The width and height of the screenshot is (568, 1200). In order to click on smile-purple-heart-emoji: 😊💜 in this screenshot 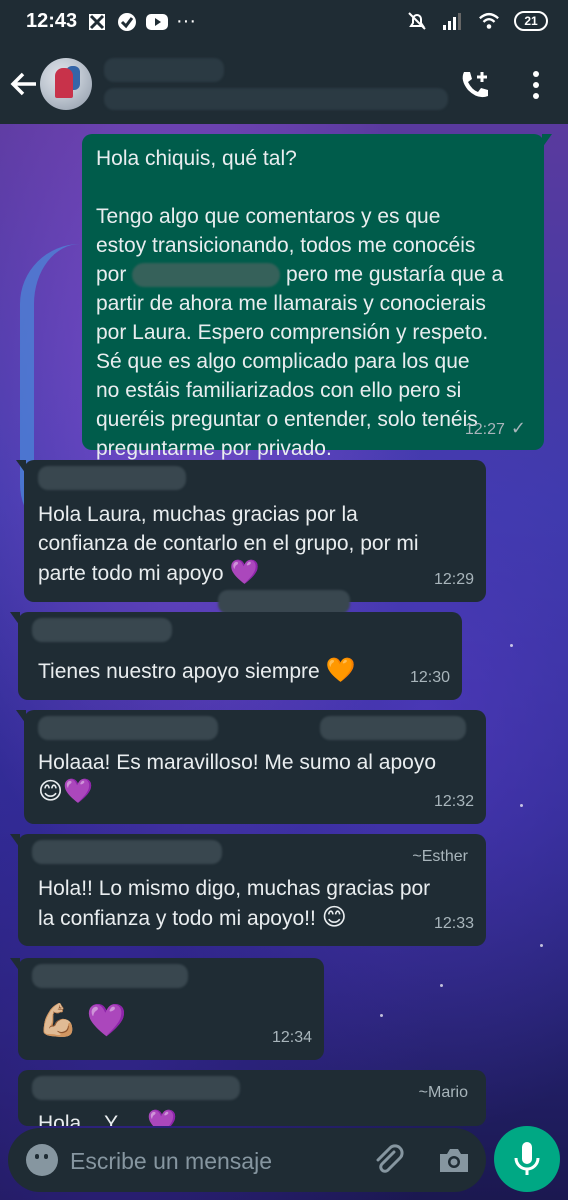, I will do `click(65, 791)`.